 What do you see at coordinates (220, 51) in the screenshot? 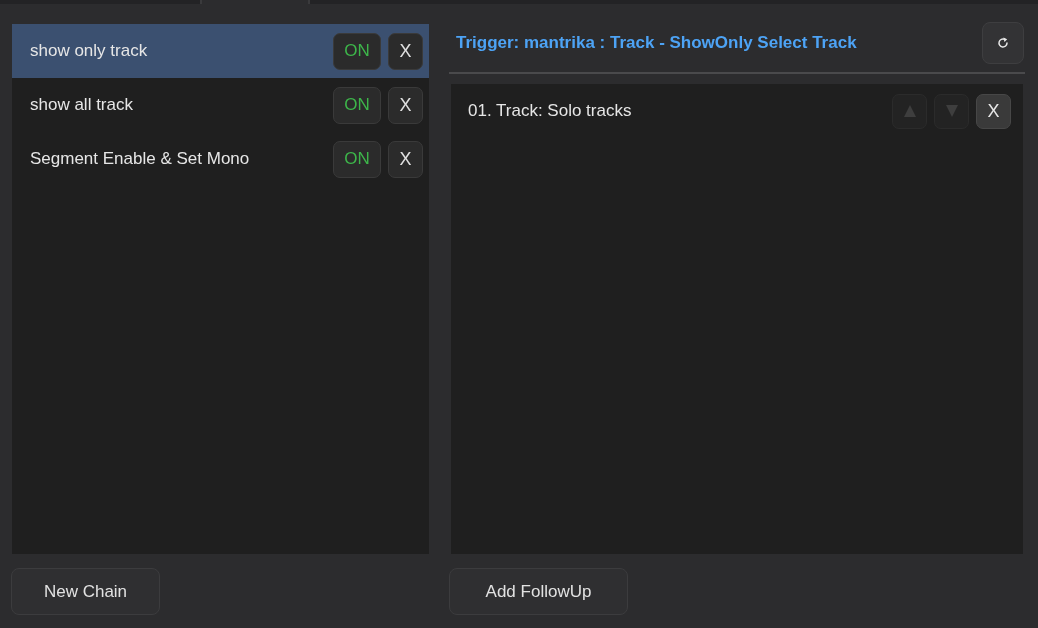
I see `chain-item: show only track ON X` at bounding box center [220, 51].